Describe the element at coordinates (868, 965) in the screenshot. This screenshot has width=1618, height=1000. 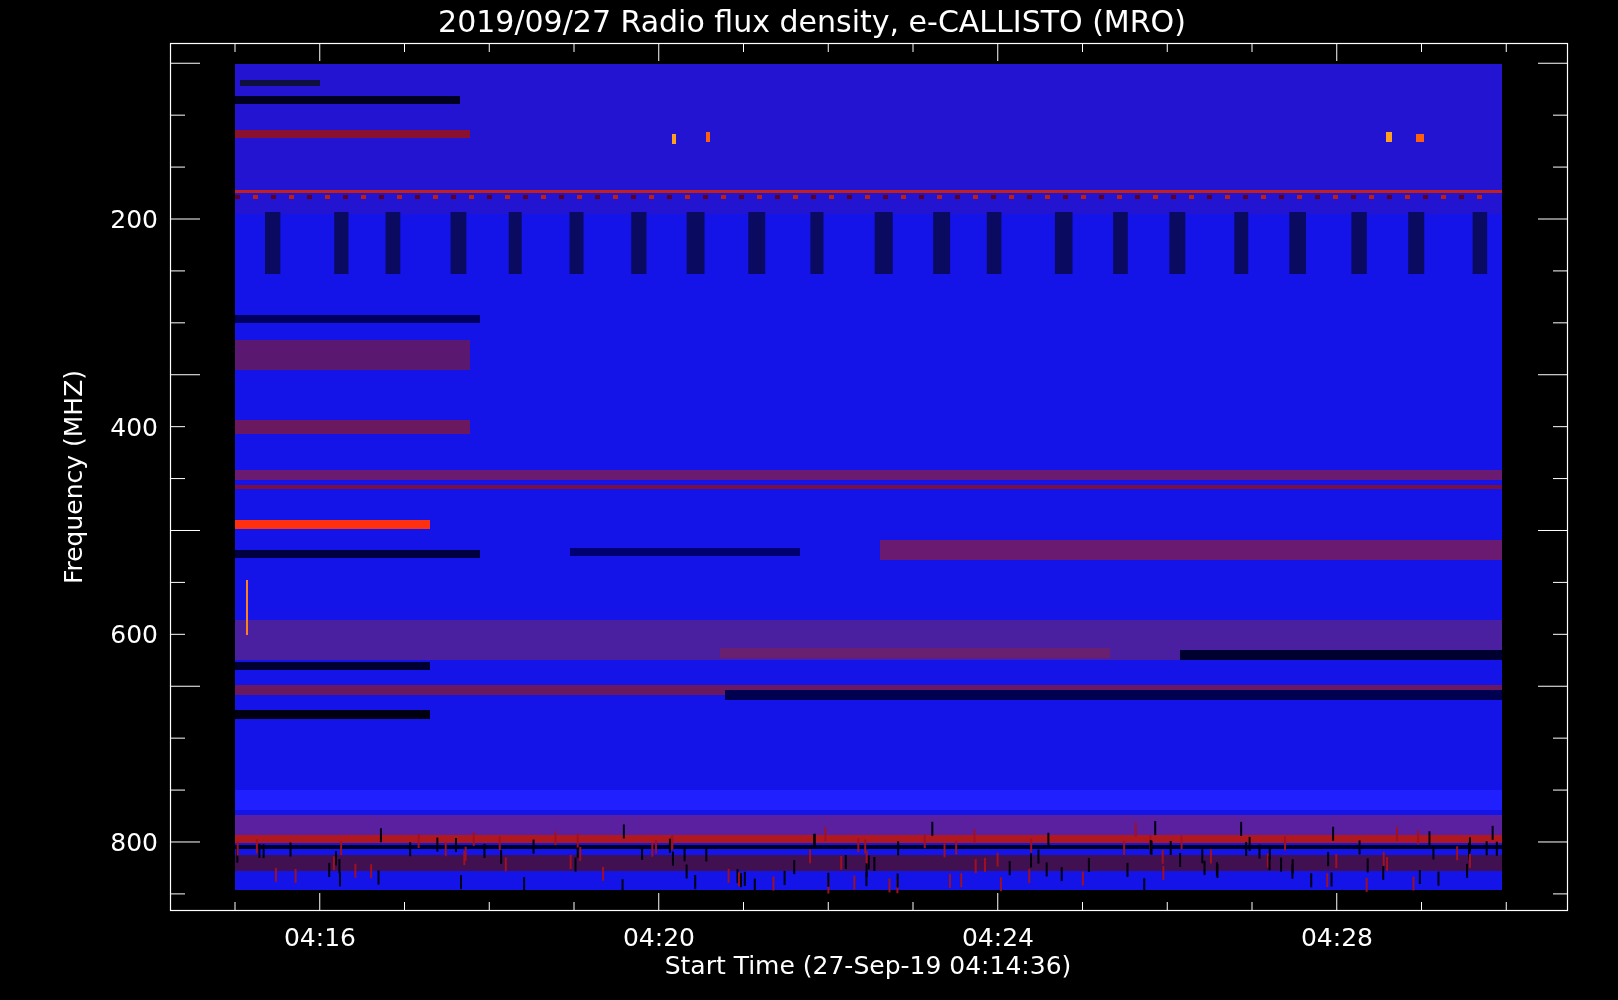
I see `x-axis-label: Start Time (27-Sep-19 04:14:36)` at that location.